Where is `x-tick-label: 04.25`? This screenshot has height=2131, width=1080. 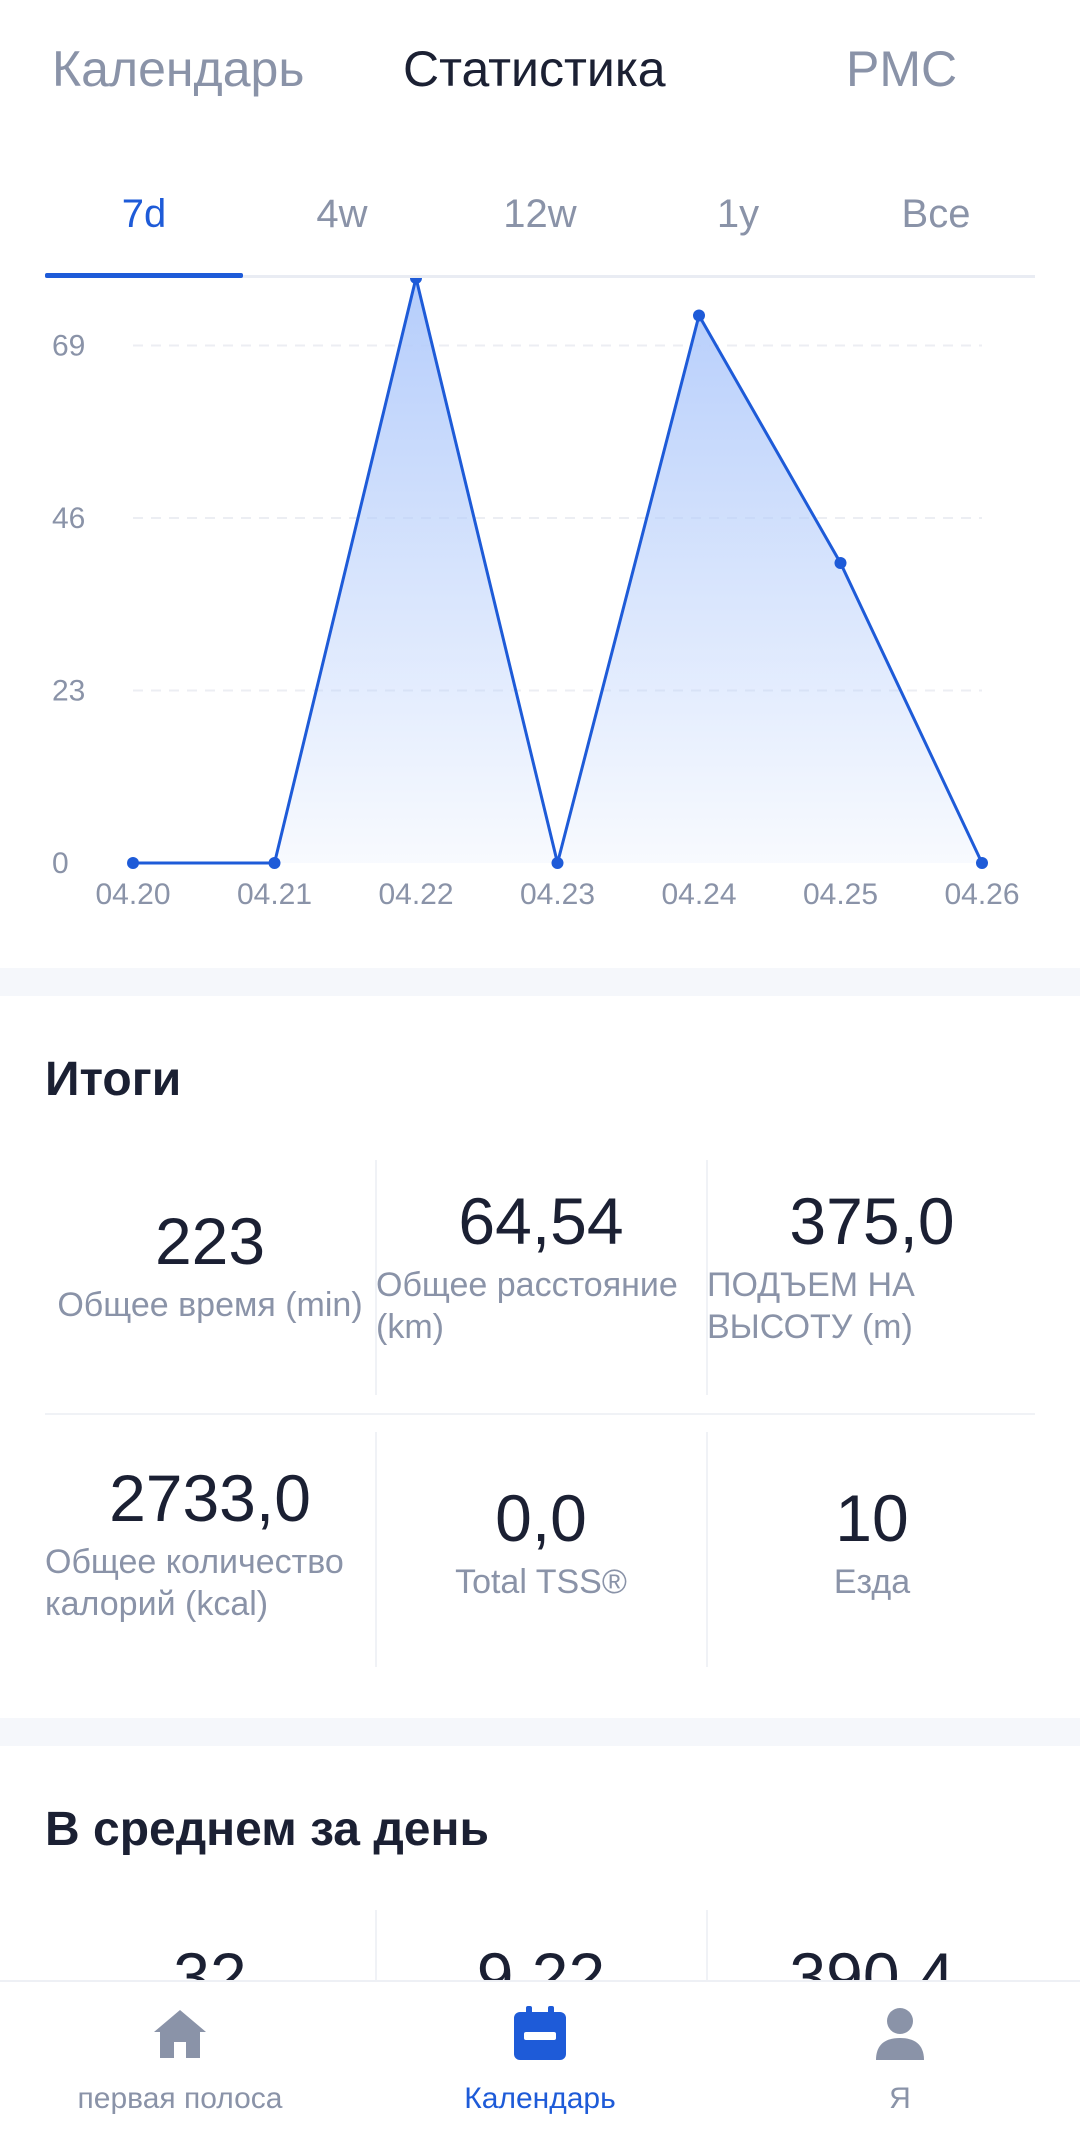
x-tick-label: 04.25 is located at coordinates (840, 894).